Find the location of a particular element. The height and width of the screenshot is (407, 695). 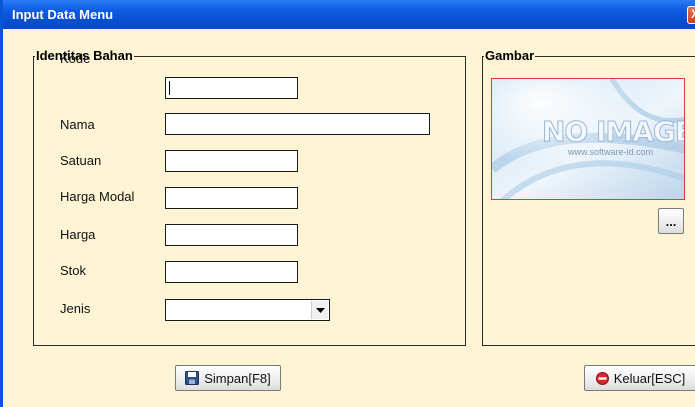

title-bar: Input Data Menu X is located at coordinates (349, 14).